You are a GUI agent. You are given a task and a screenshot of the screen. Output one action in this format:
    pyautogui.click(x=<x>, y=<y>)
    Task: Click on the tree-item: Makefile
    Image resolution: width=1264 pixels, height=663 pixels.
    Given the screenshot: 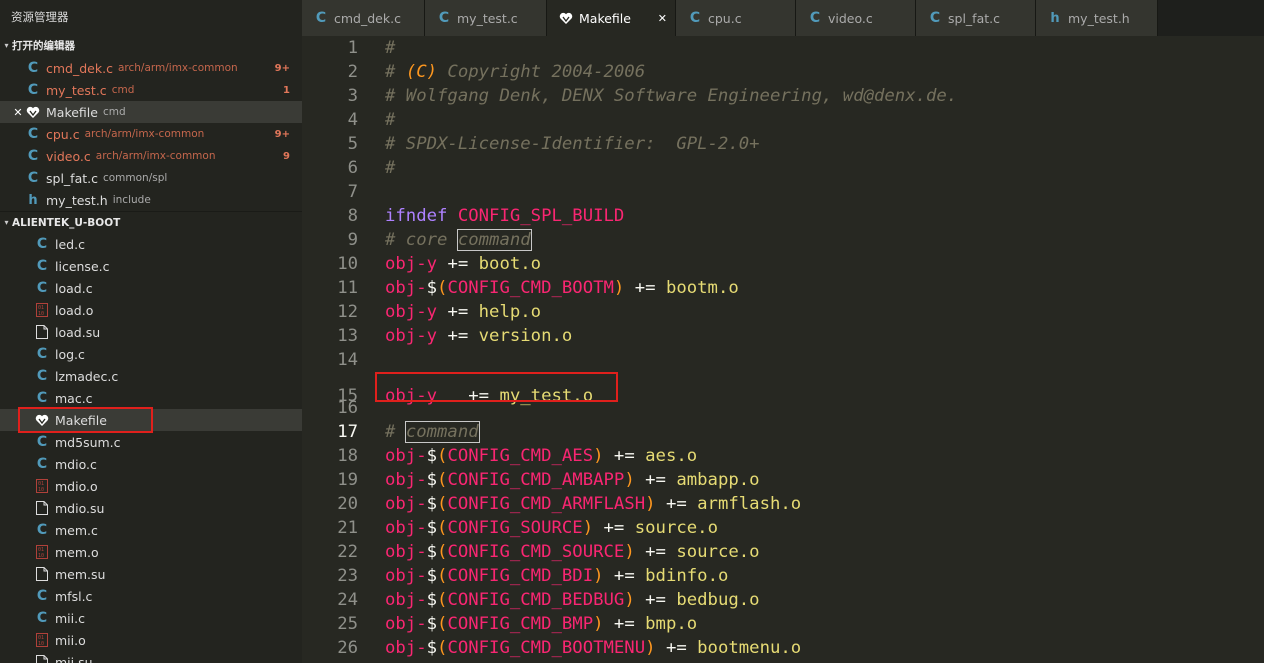 What is the action you would take?
    pyautogui.click(x=151, y=420)
    